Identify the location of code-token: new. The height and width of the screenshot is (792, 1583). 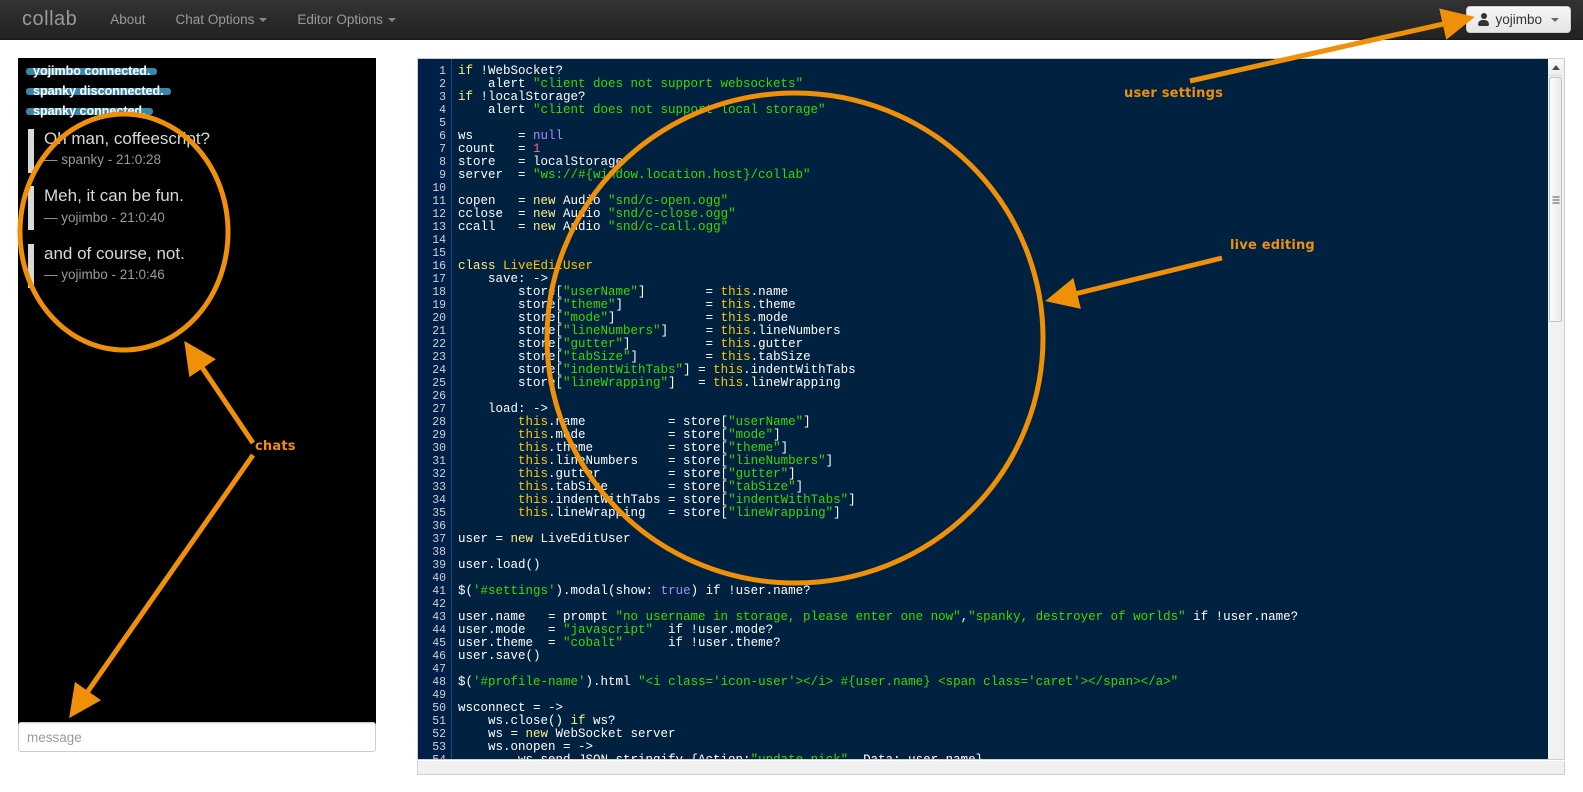
(544, 201).